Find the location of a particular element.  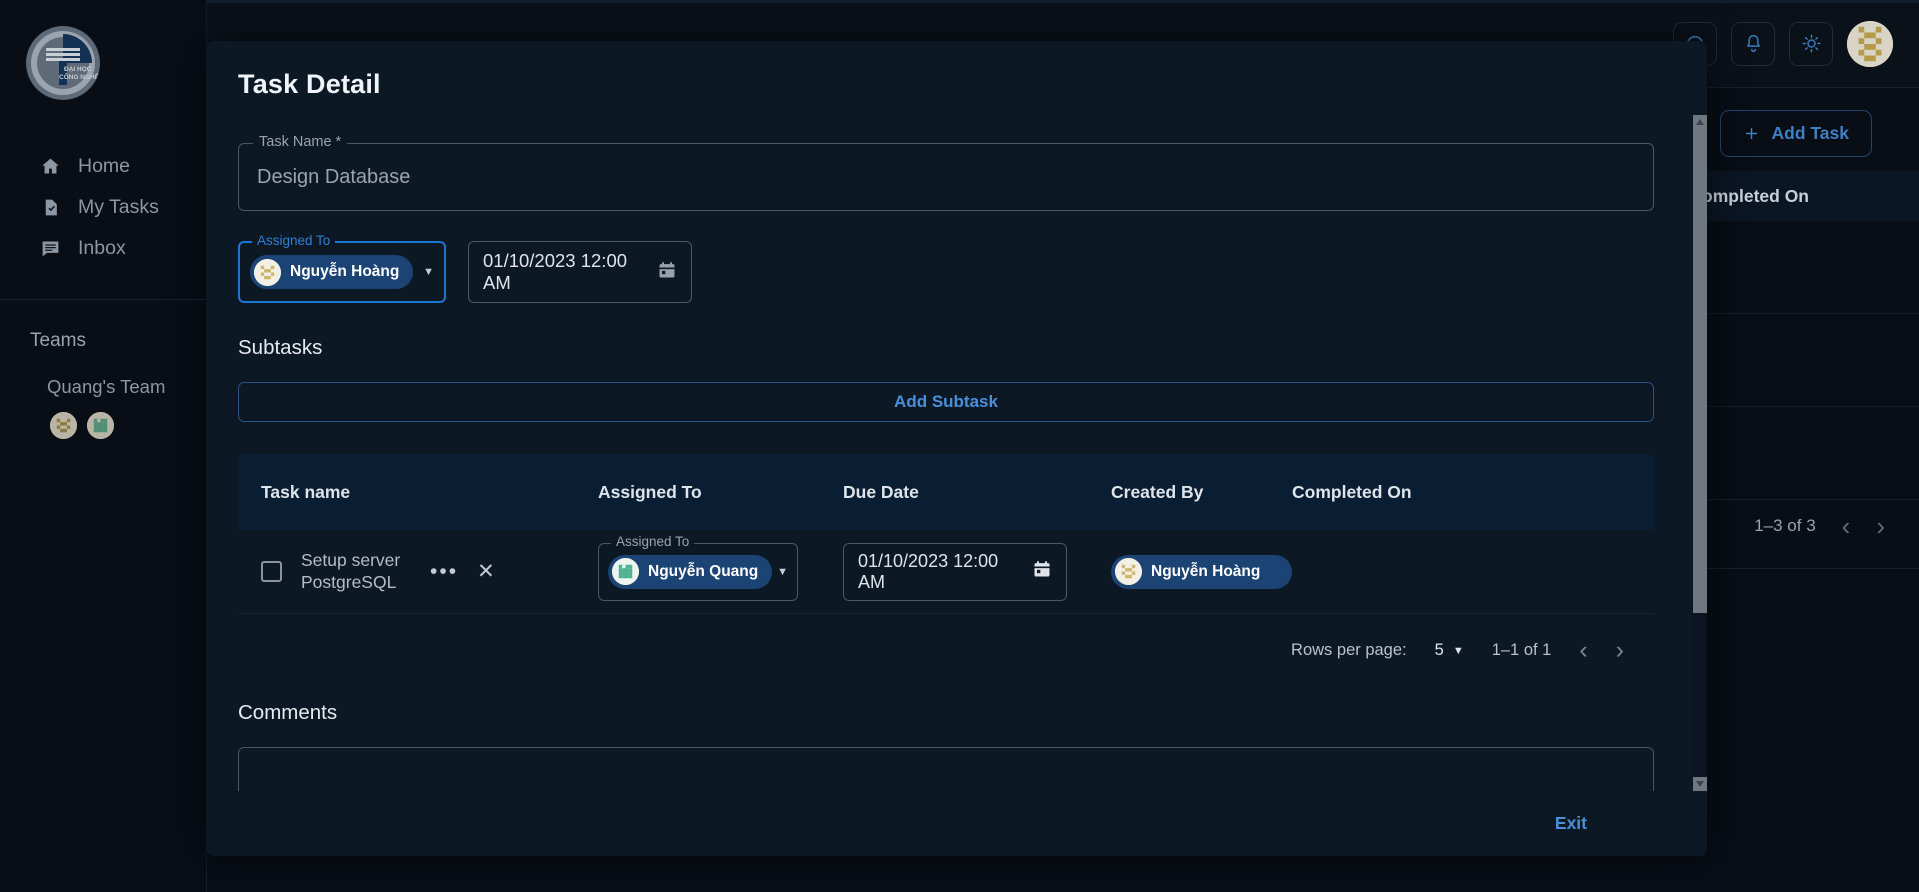

subtask-more-options-button: ••• is located at coordinates (444, 572).